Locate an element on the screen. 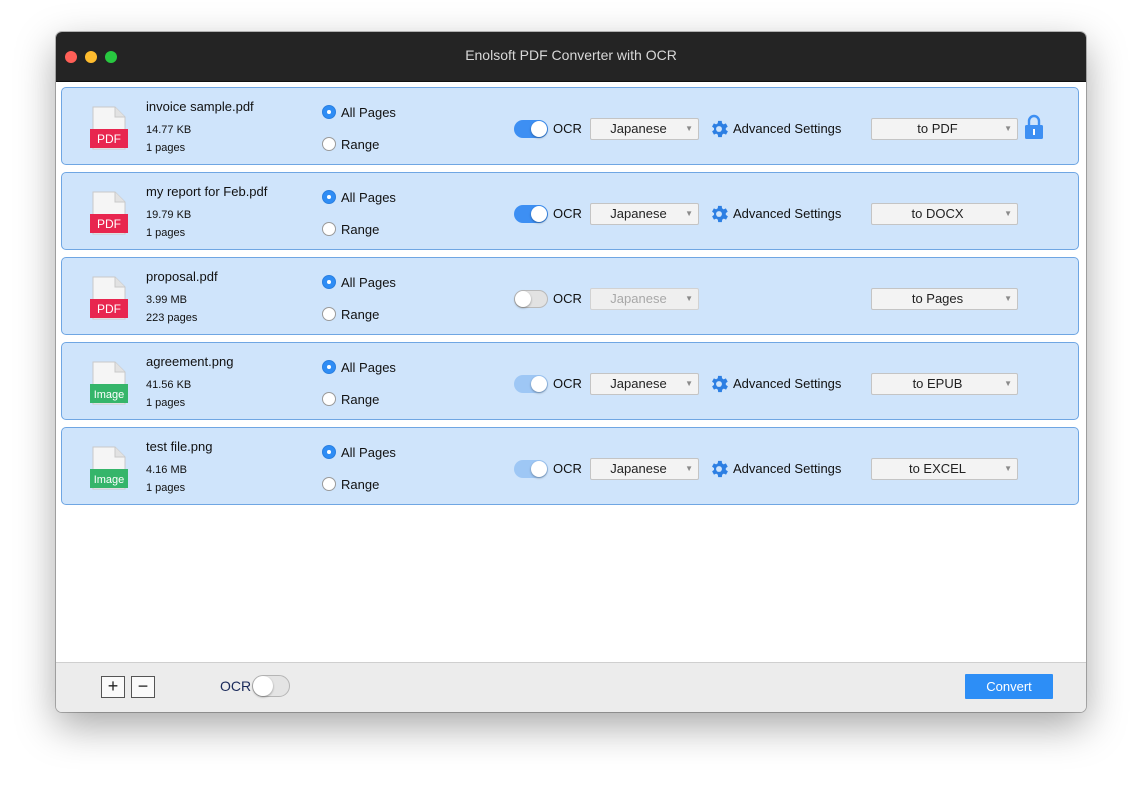 The height and width of the screenshot is (792, 1142). format-value: to DOCX is located at coordinates (937, 213).